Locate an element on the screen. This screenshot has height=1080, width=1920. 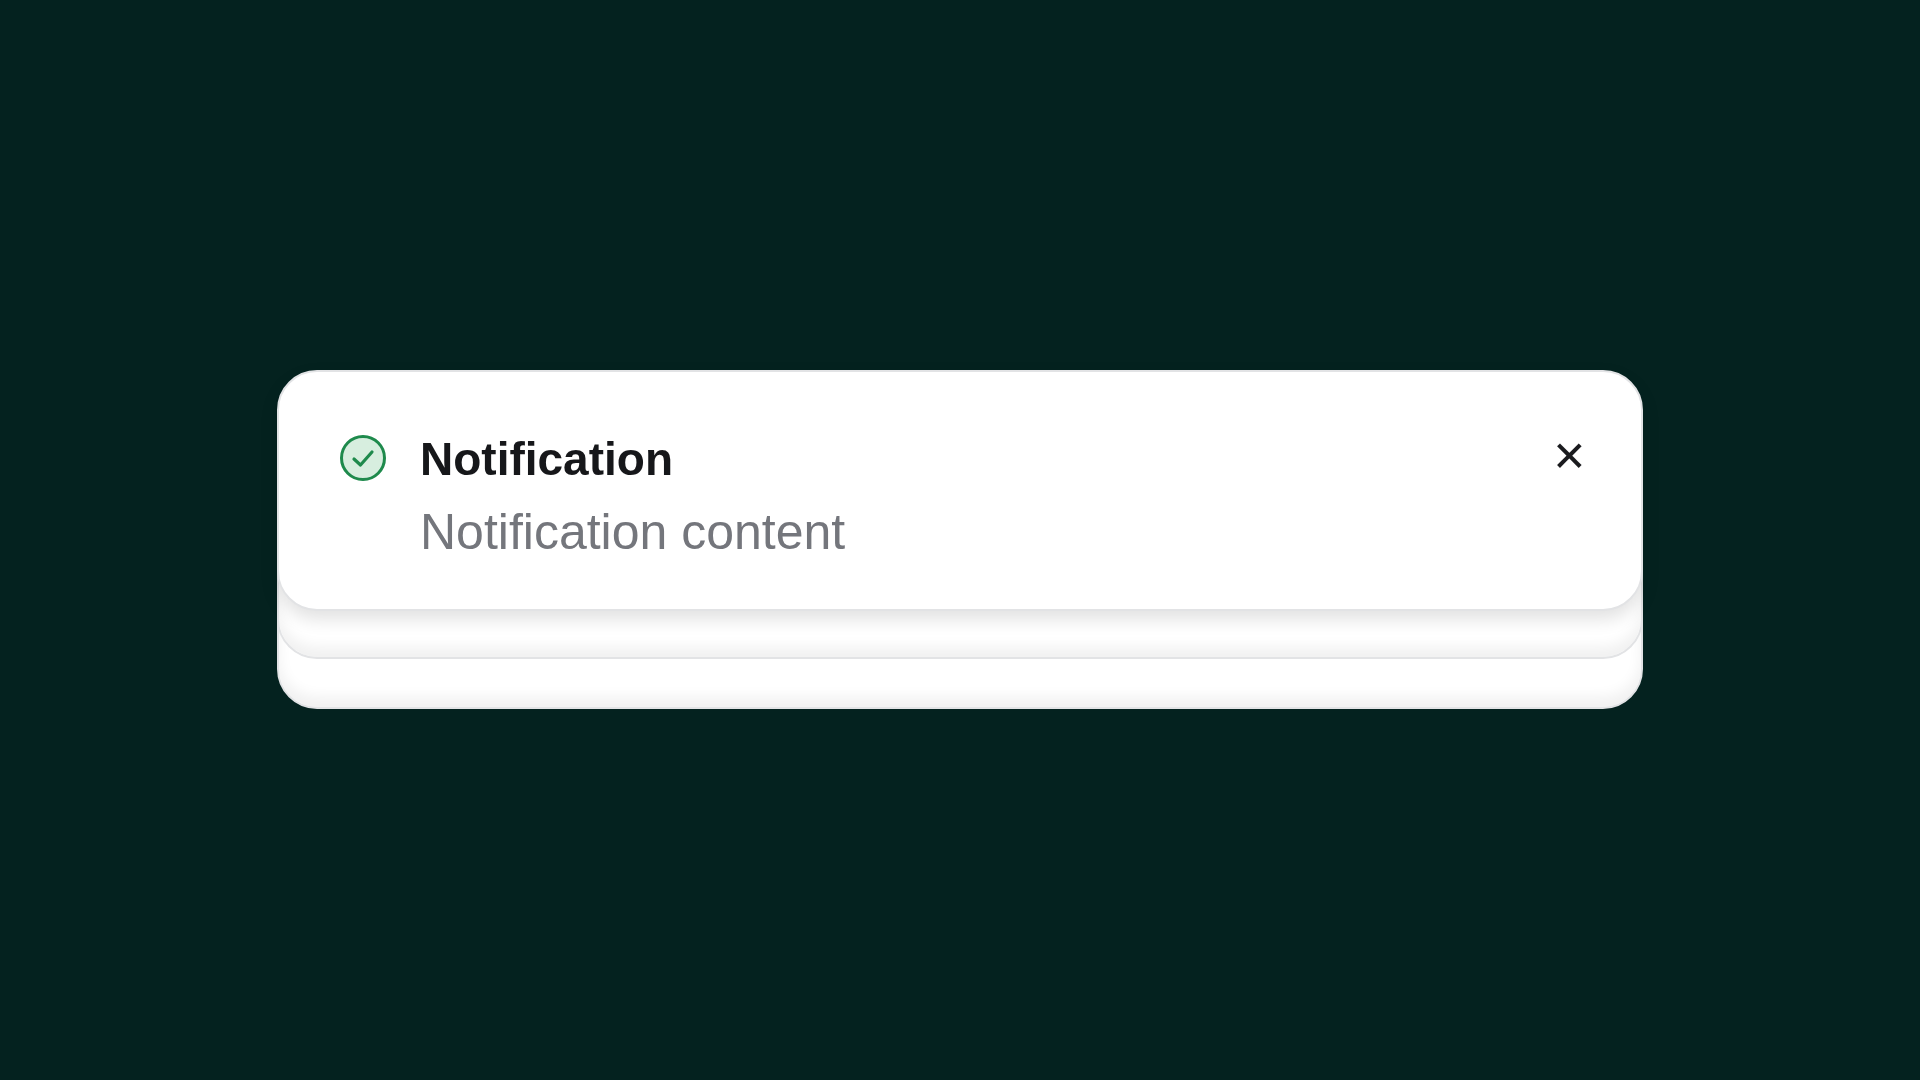
notification-message: Notification content is located at coordinates (633, 532).